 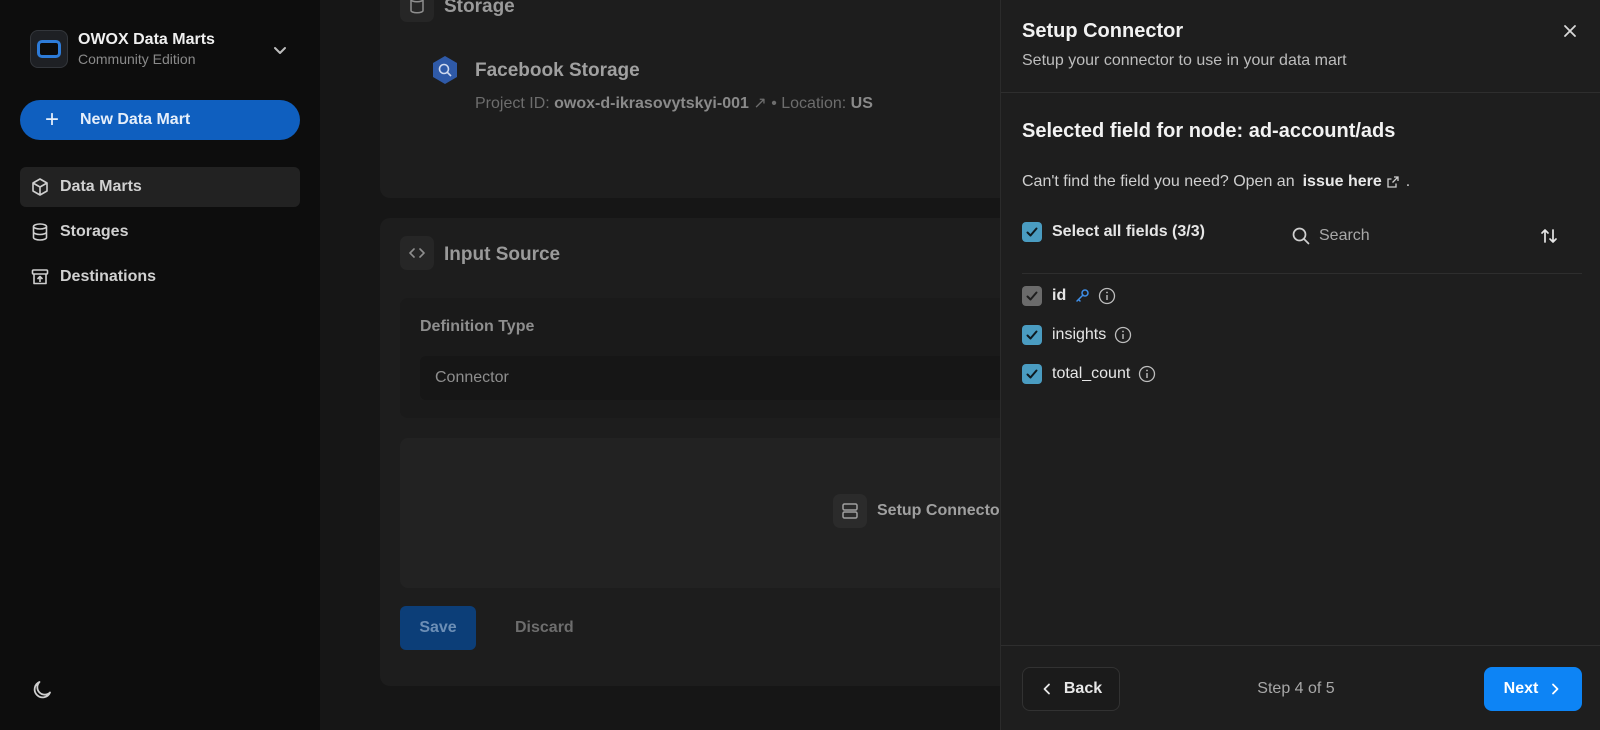 What do you see at coordinates (651, 103) in the screenshot?
I see `project-id: owox-d-ikrasovytskyi-001` at bounding box center [651, 103].